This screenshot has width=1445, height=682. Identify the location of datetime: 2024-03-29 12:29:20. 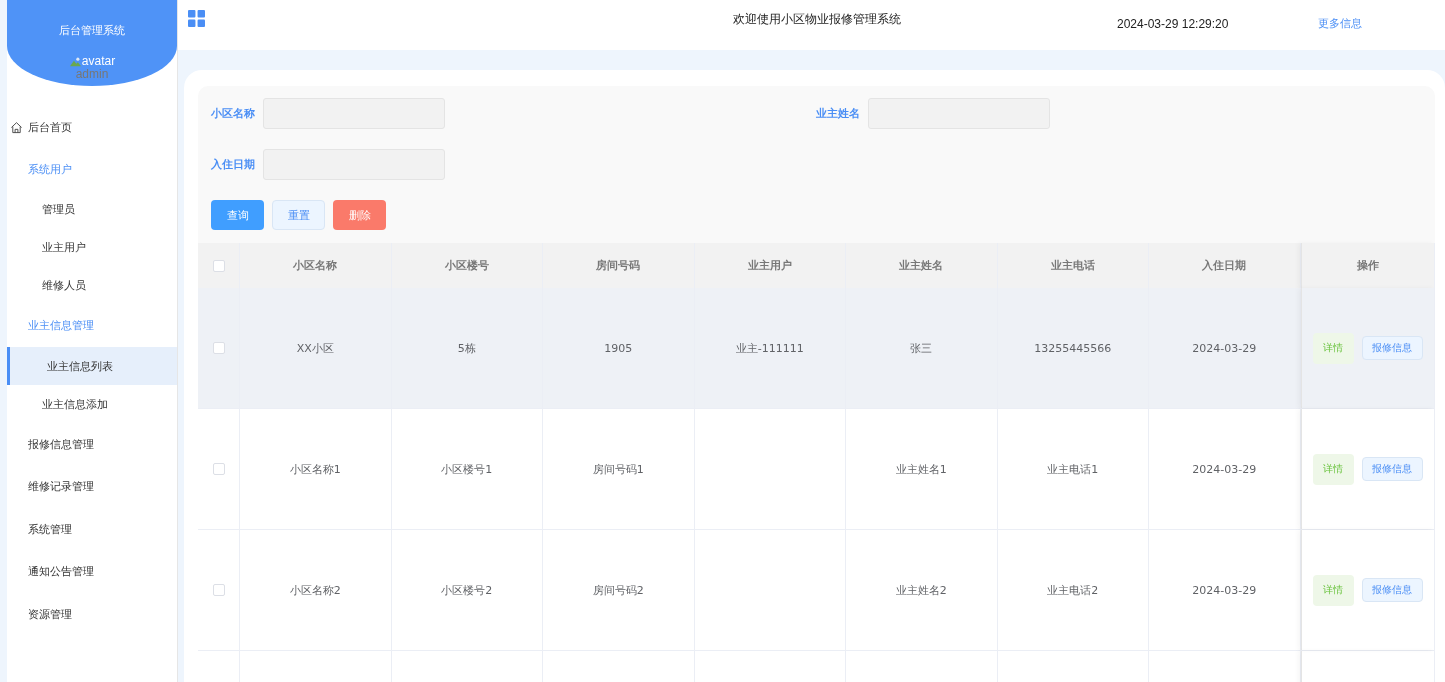
(1173, 24).